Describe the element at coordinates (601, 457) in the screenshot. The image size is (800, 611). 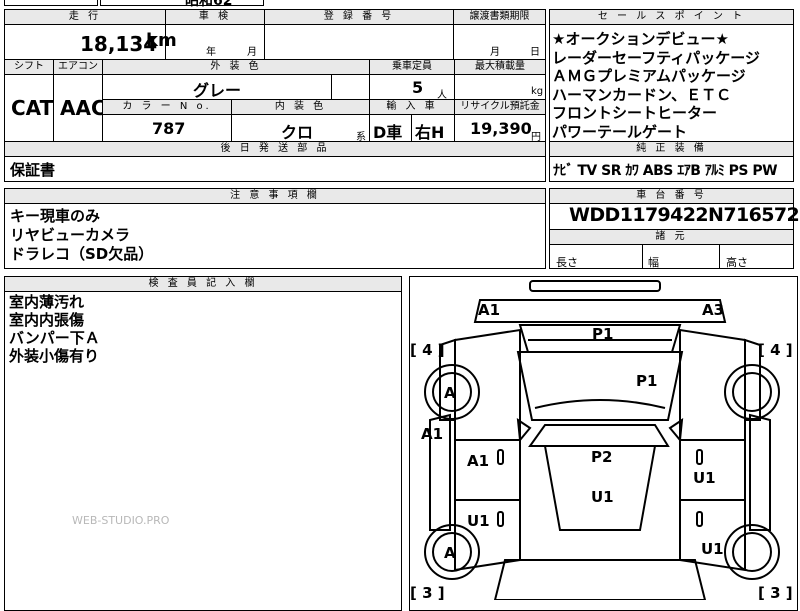
I see `damage-mark: P2` at that location.